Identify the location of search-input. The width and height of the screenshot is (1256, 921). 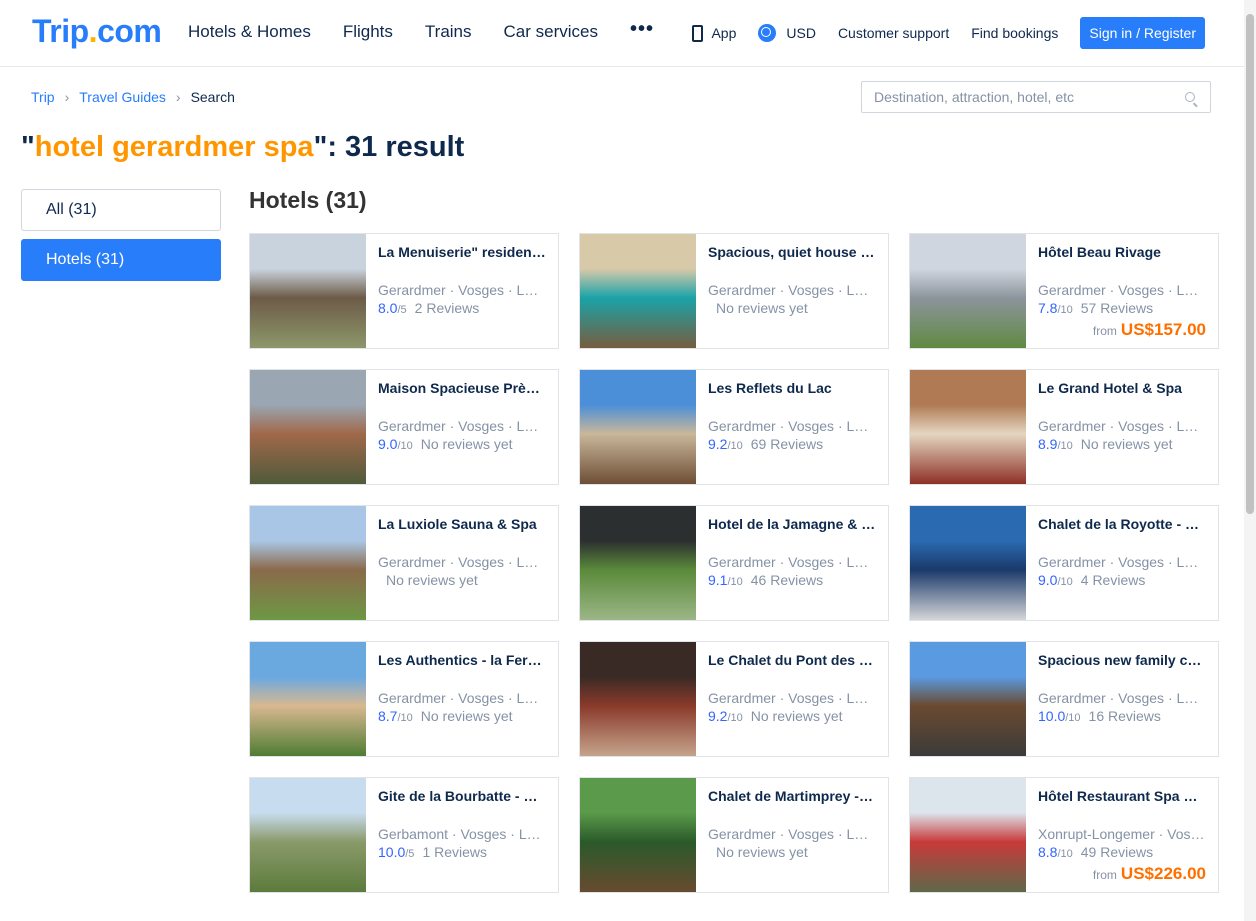
(1024, 97).